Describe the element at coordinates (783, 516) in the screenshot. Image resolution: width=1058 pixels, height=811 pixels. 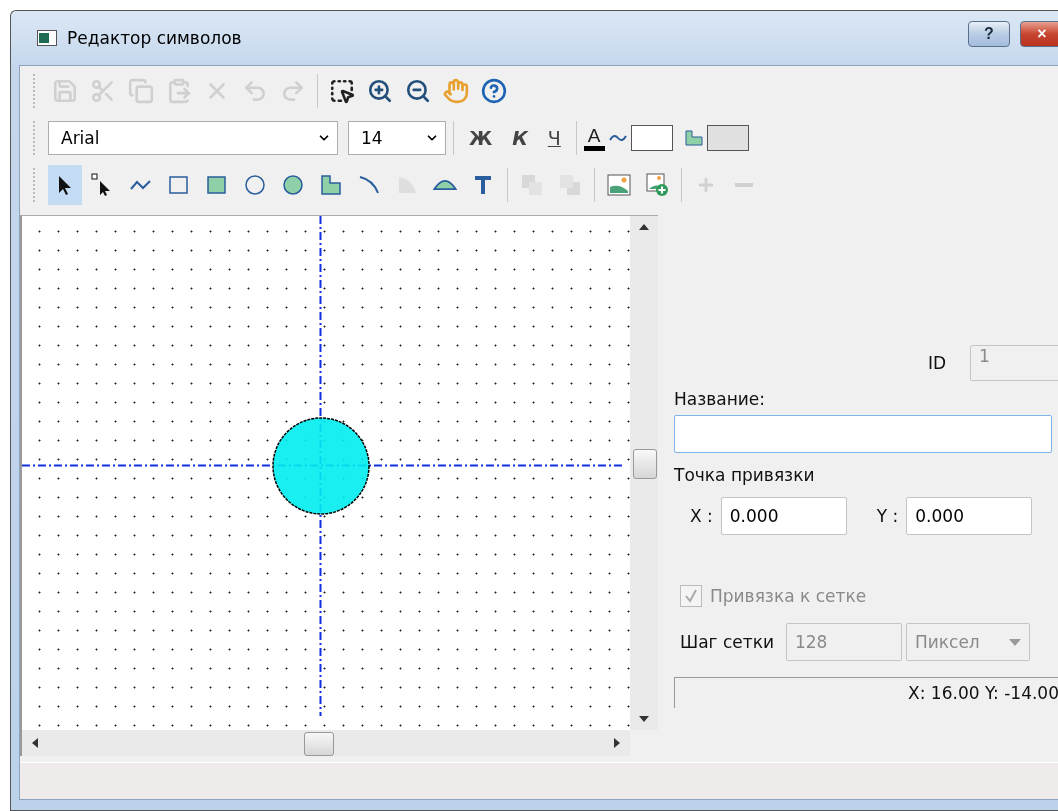
I see `x-field: 0.000` at that location.